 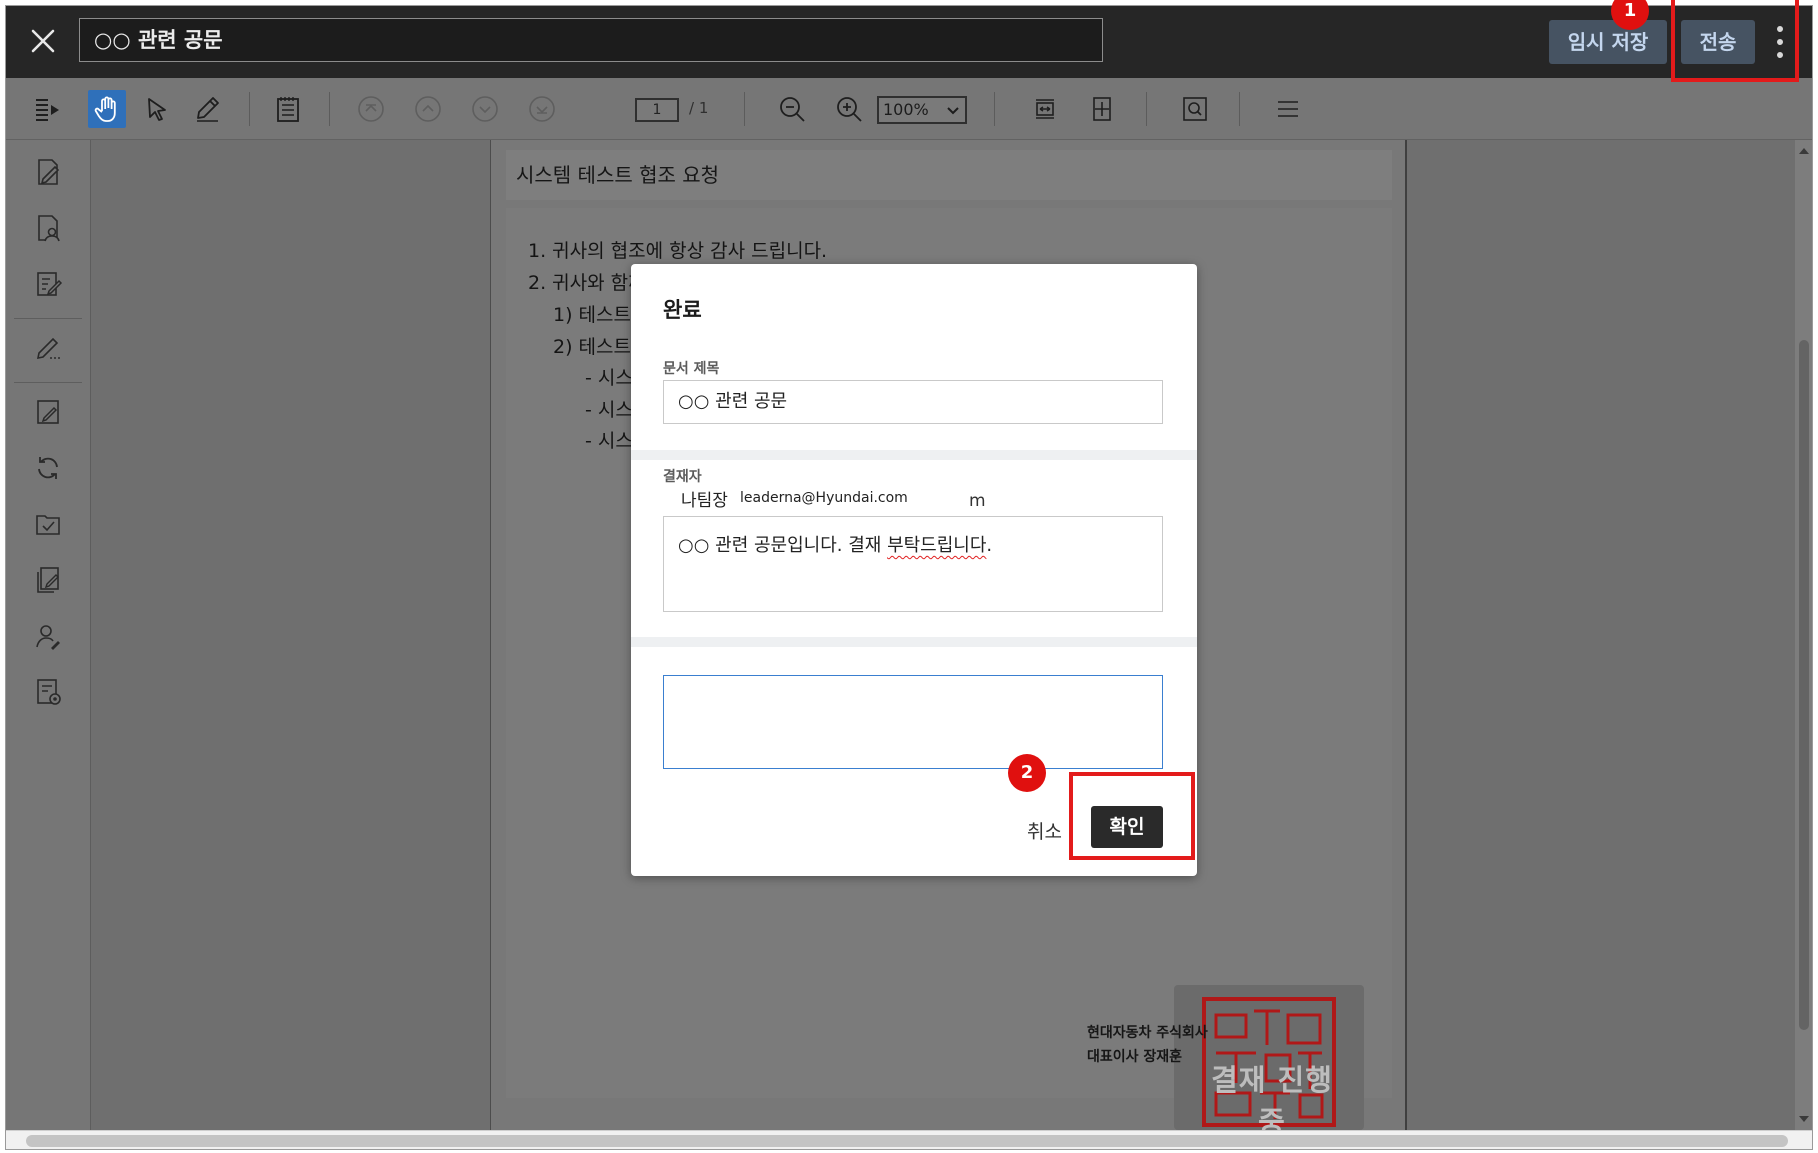 What do you see at coordinates (1044, 830) in the screenshot?
I see `cancel-button: 취소` at bounding box center [1044, 830].